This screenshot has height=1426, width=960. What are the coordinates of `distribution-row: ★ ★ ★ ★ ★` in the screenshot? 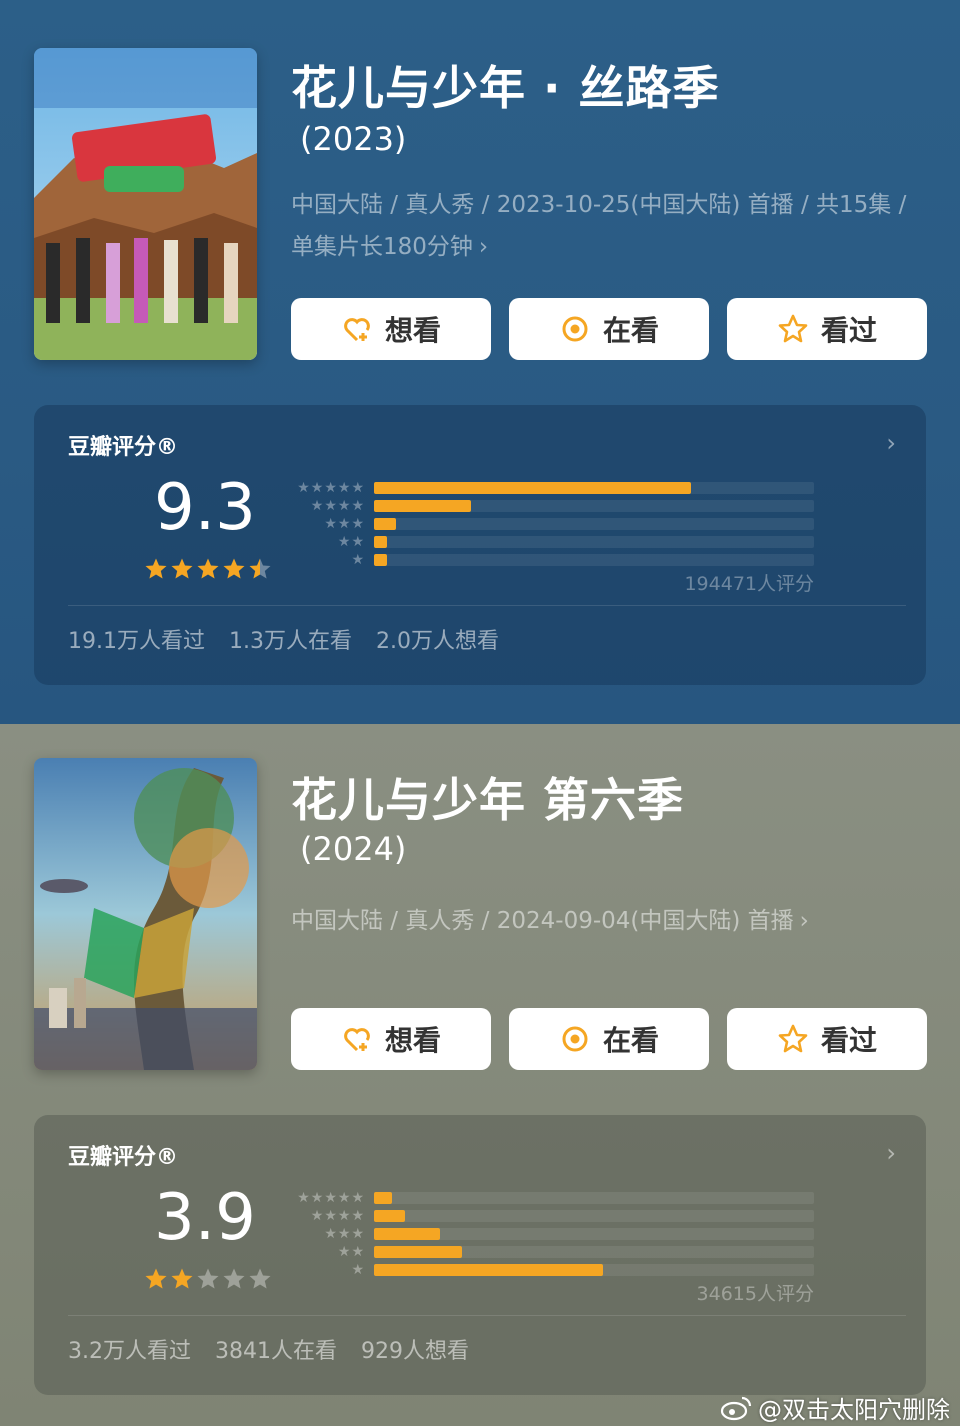 It's located at (549, 1198).